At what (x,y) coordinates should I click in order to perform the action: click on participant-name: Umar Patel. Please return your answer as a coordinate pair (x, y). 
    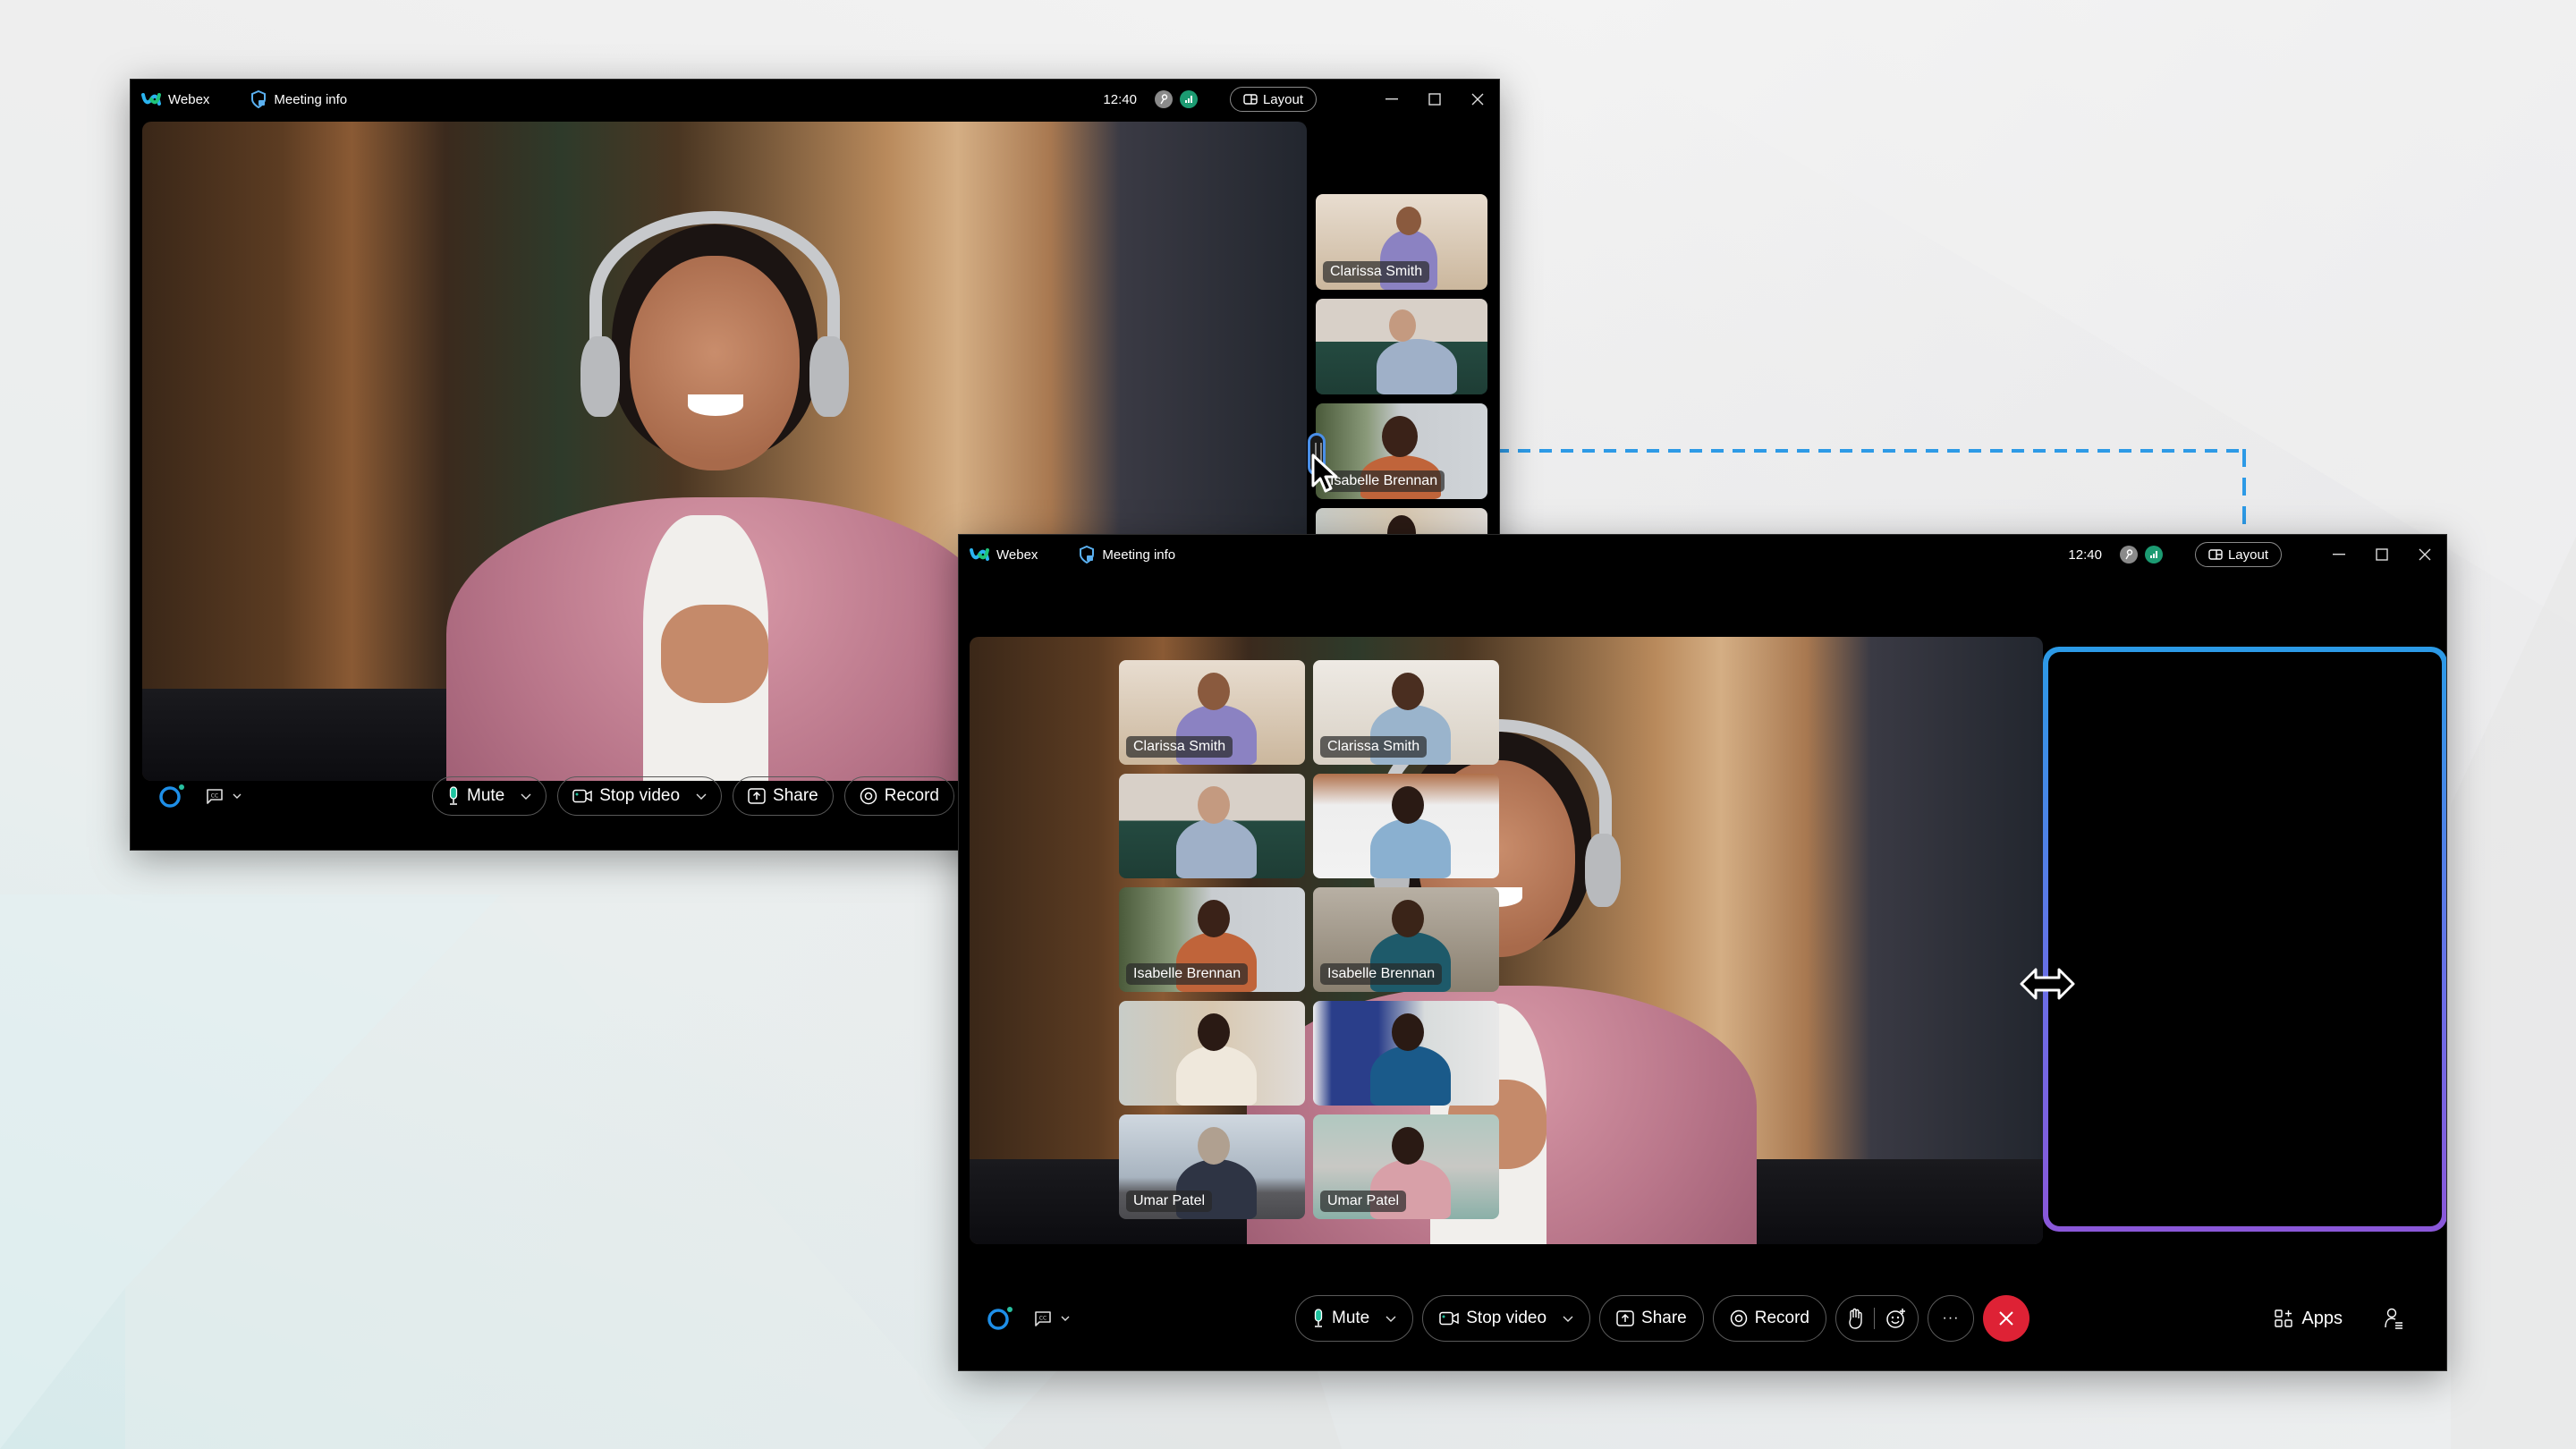
    Looking at the image, I should click on (1363, 1201).